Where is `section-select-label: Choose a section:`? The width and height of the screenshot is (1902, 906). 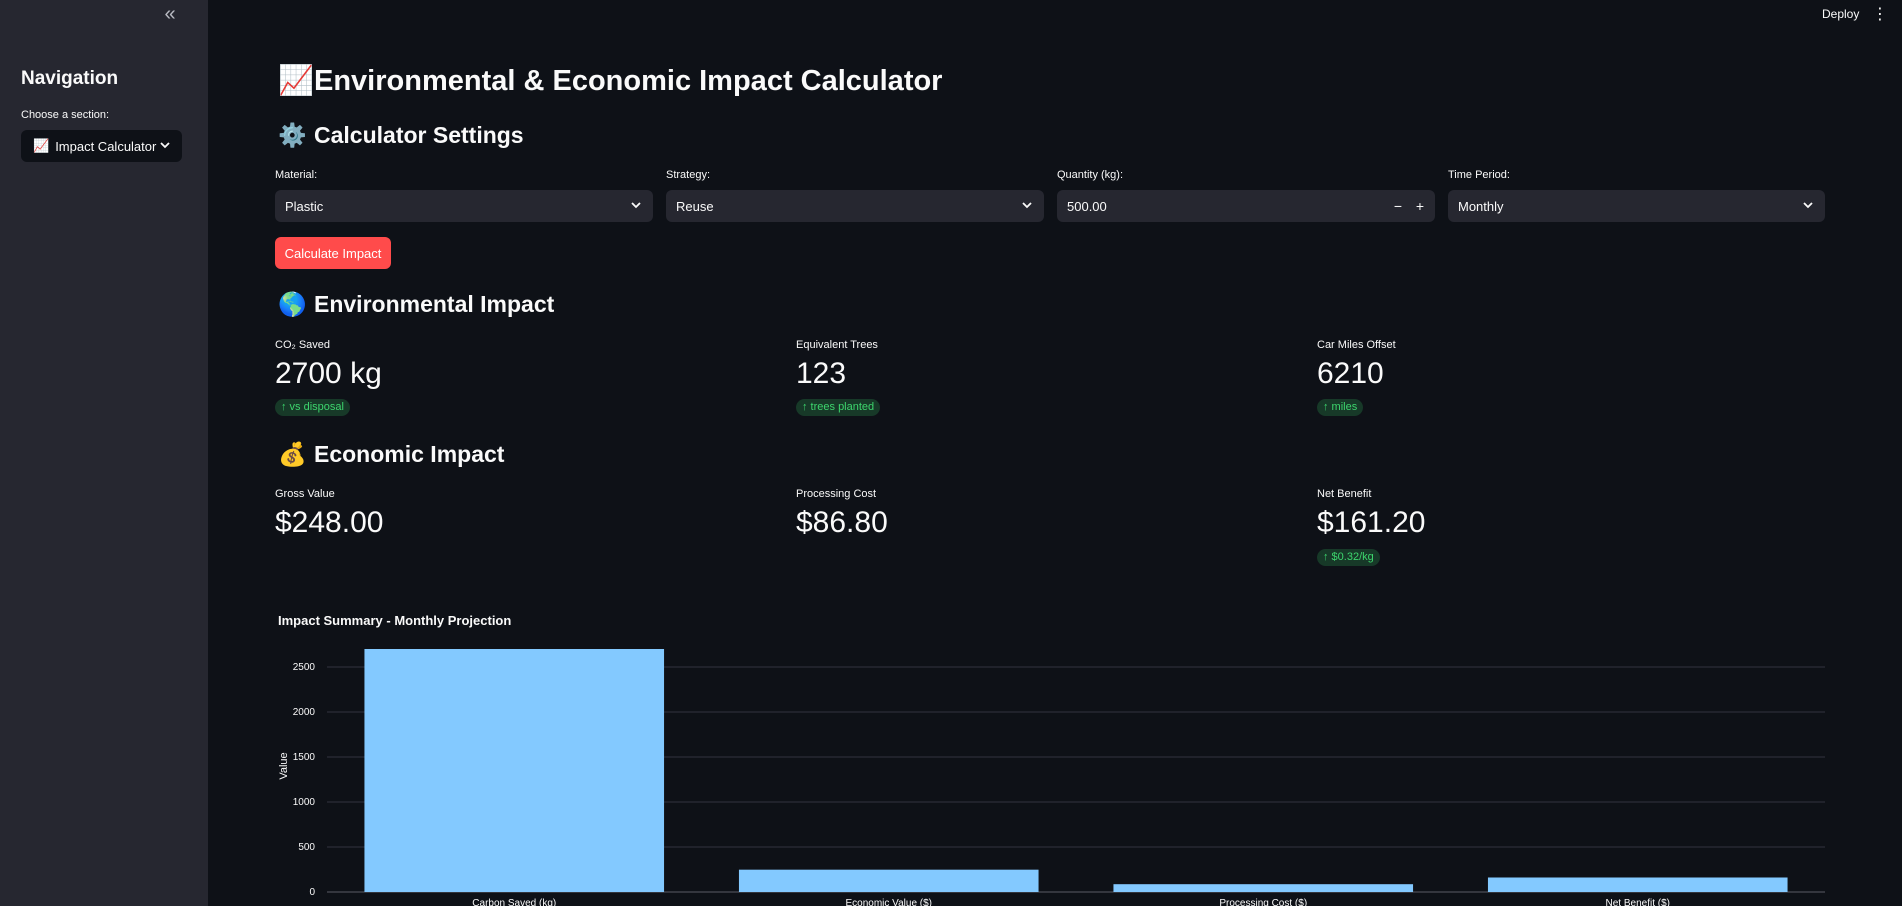
section-select-label: Choose a section: is located at coordinates (65, 115).